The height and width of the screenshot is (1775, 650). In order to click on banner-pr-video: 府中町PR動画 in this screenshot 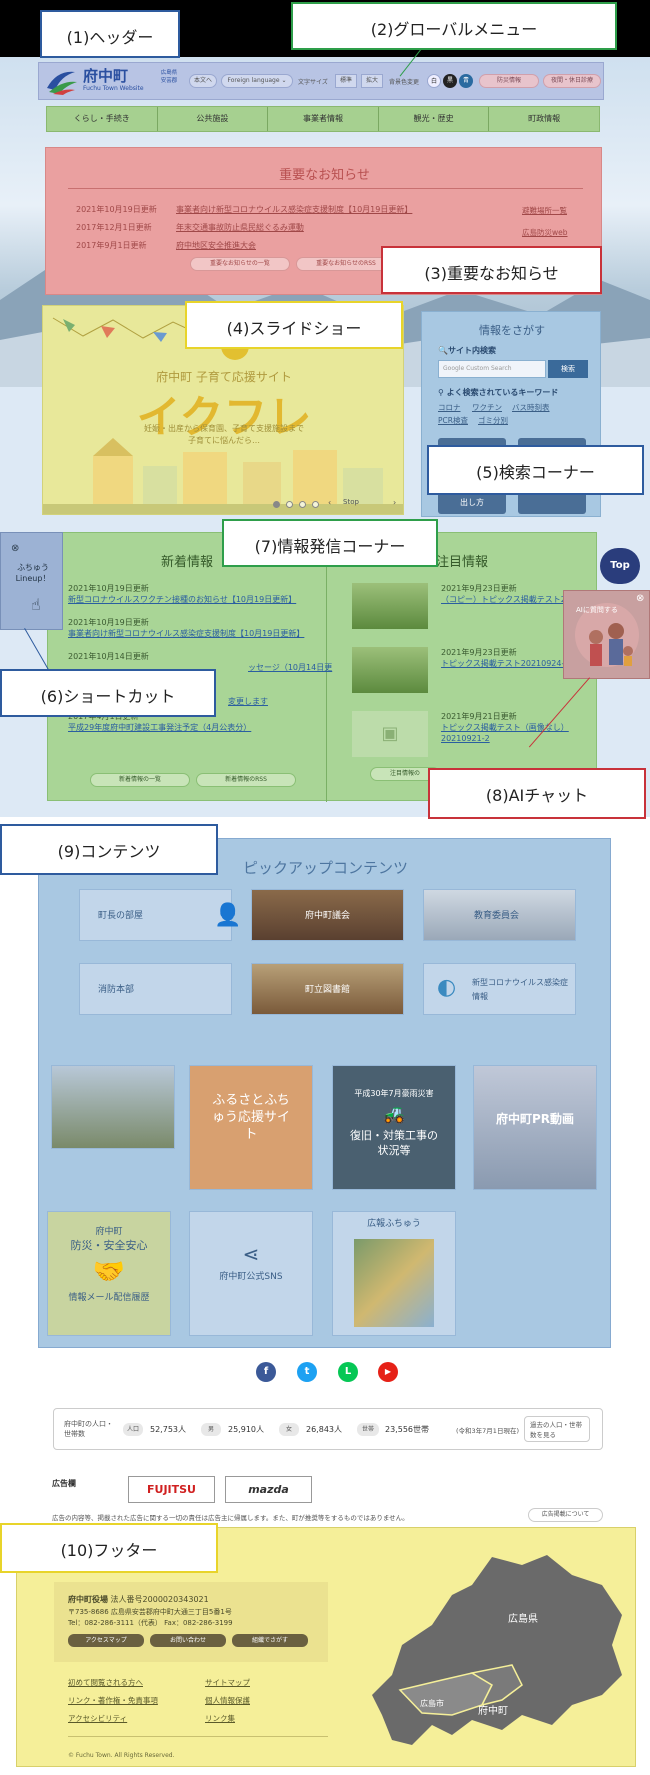, I will do `click(535, 1127)`.